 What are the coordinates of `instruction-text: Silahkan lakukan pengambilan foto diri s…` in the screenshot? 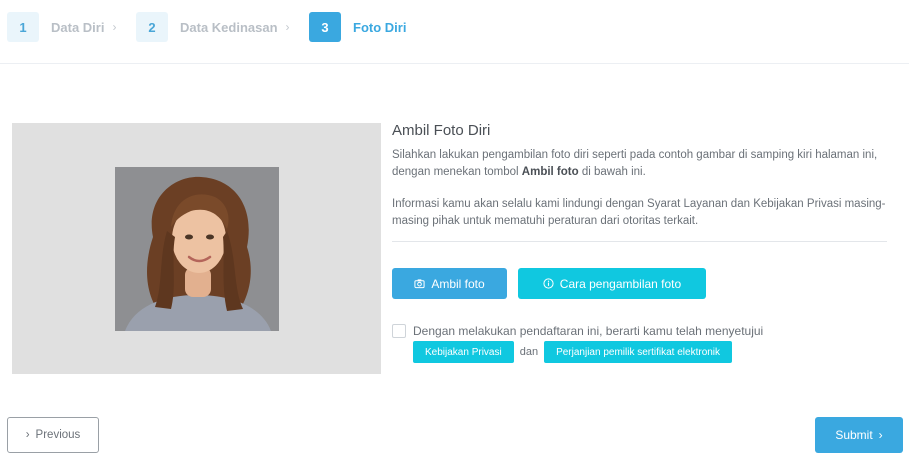 It's located at (639, 164).